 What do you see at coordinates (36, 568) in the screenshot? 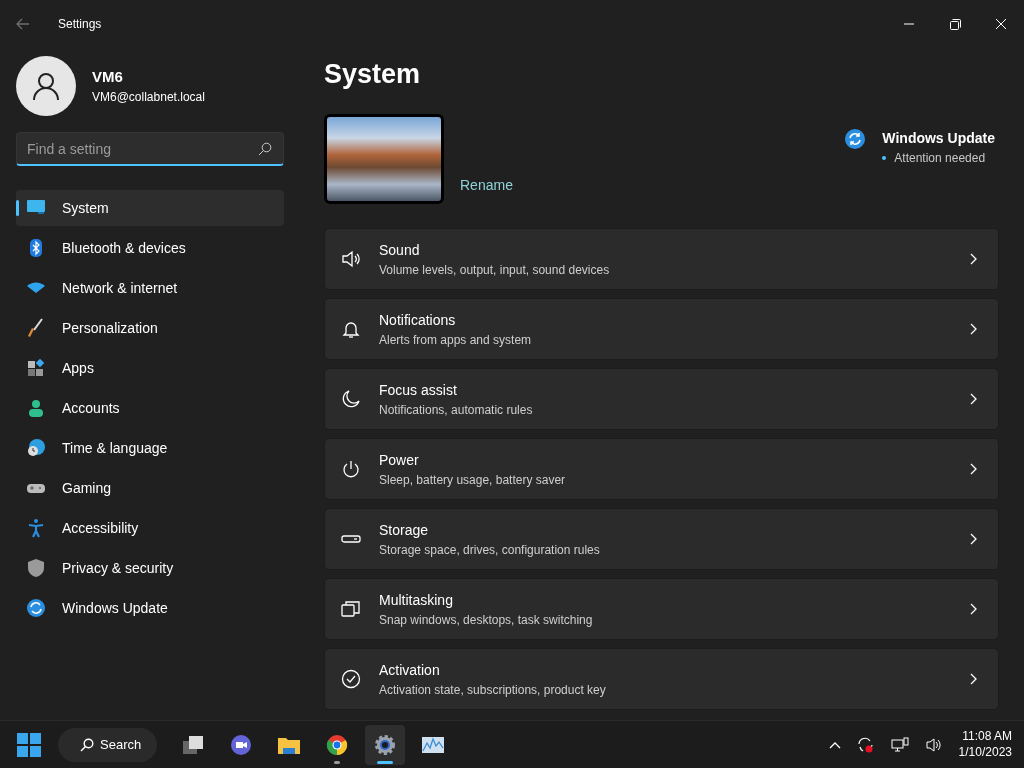
I see `shield-icon` at bounding box center [36, 568].